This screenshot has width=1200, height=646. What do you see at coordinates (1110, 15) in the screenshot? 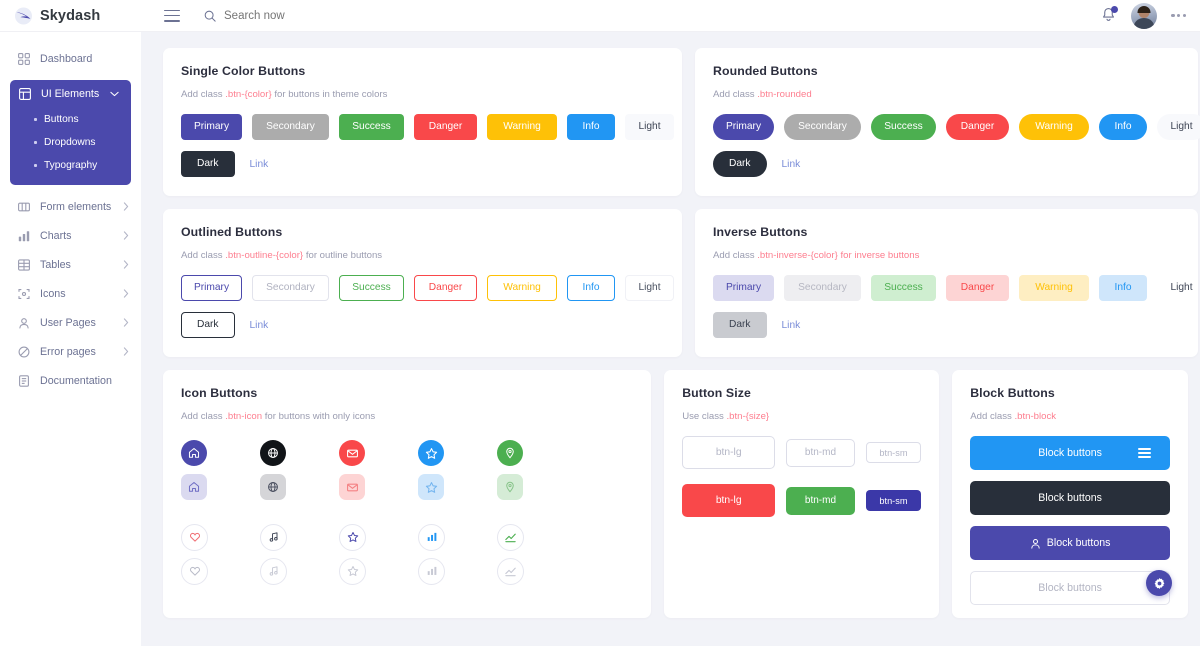
I see `bell-icon` at bounding box center [1110, 15].